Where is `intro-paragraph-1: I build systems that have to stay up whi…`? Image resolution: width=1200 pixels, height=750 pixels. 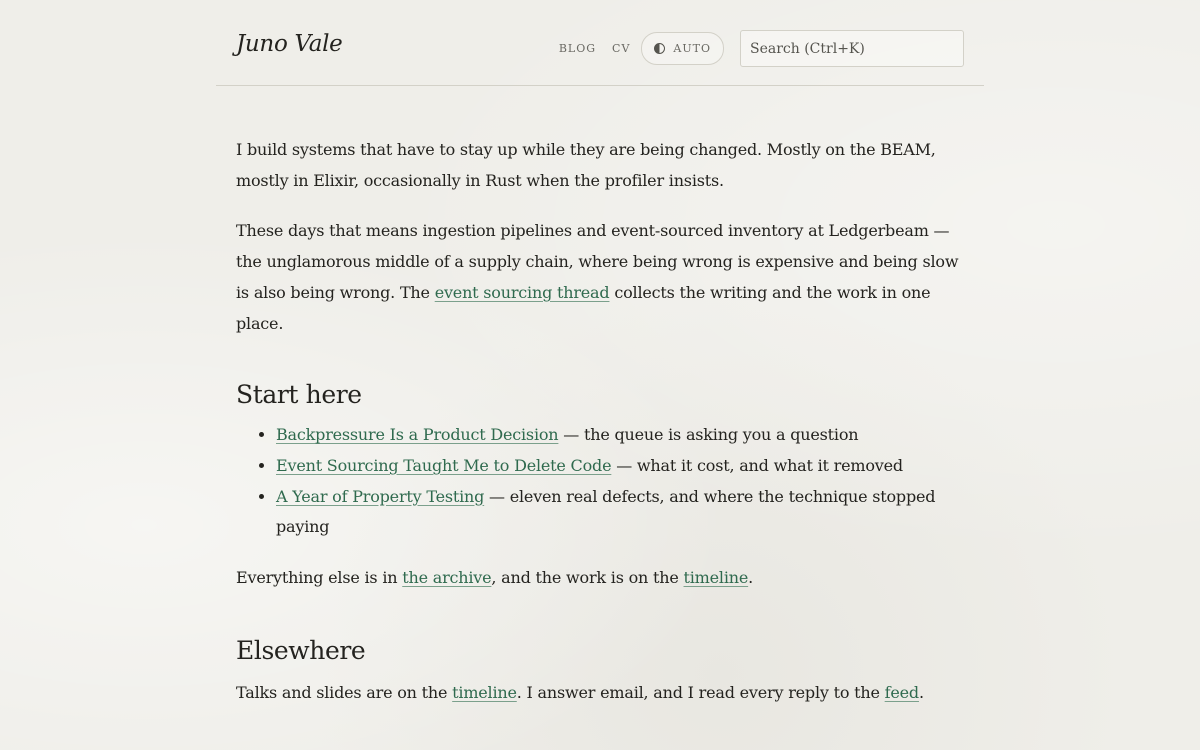
intro-paragraph-1: I build systems that have to stay up whi… is located at coordinates (586, 165).